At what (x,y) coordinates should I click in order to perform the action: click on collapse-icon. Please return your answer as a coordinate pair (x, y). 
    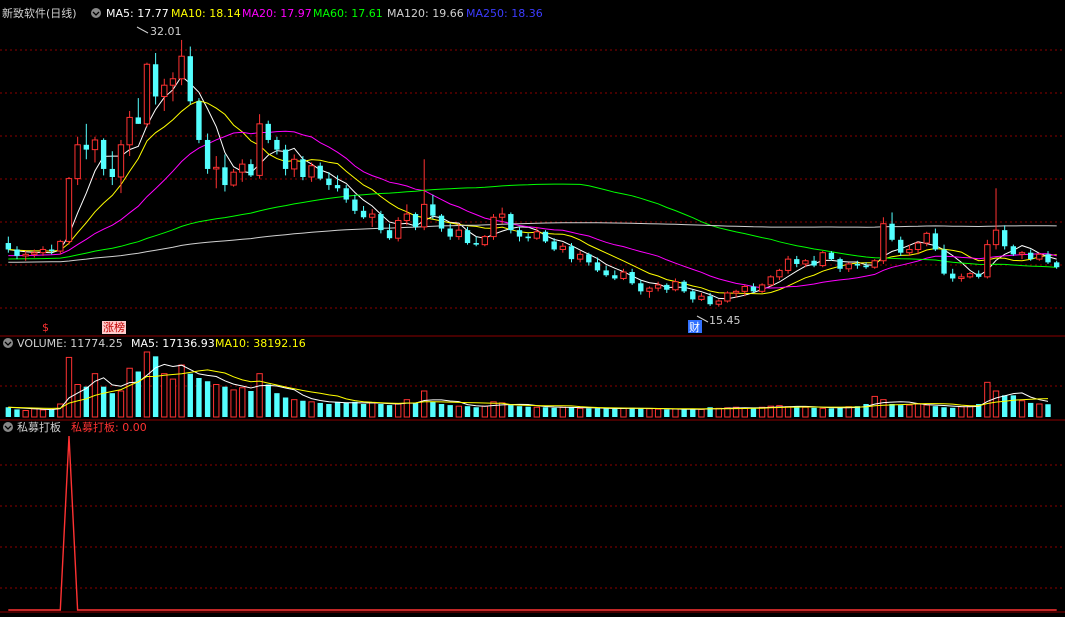
    Looking at the image, I should click on (96, 13).